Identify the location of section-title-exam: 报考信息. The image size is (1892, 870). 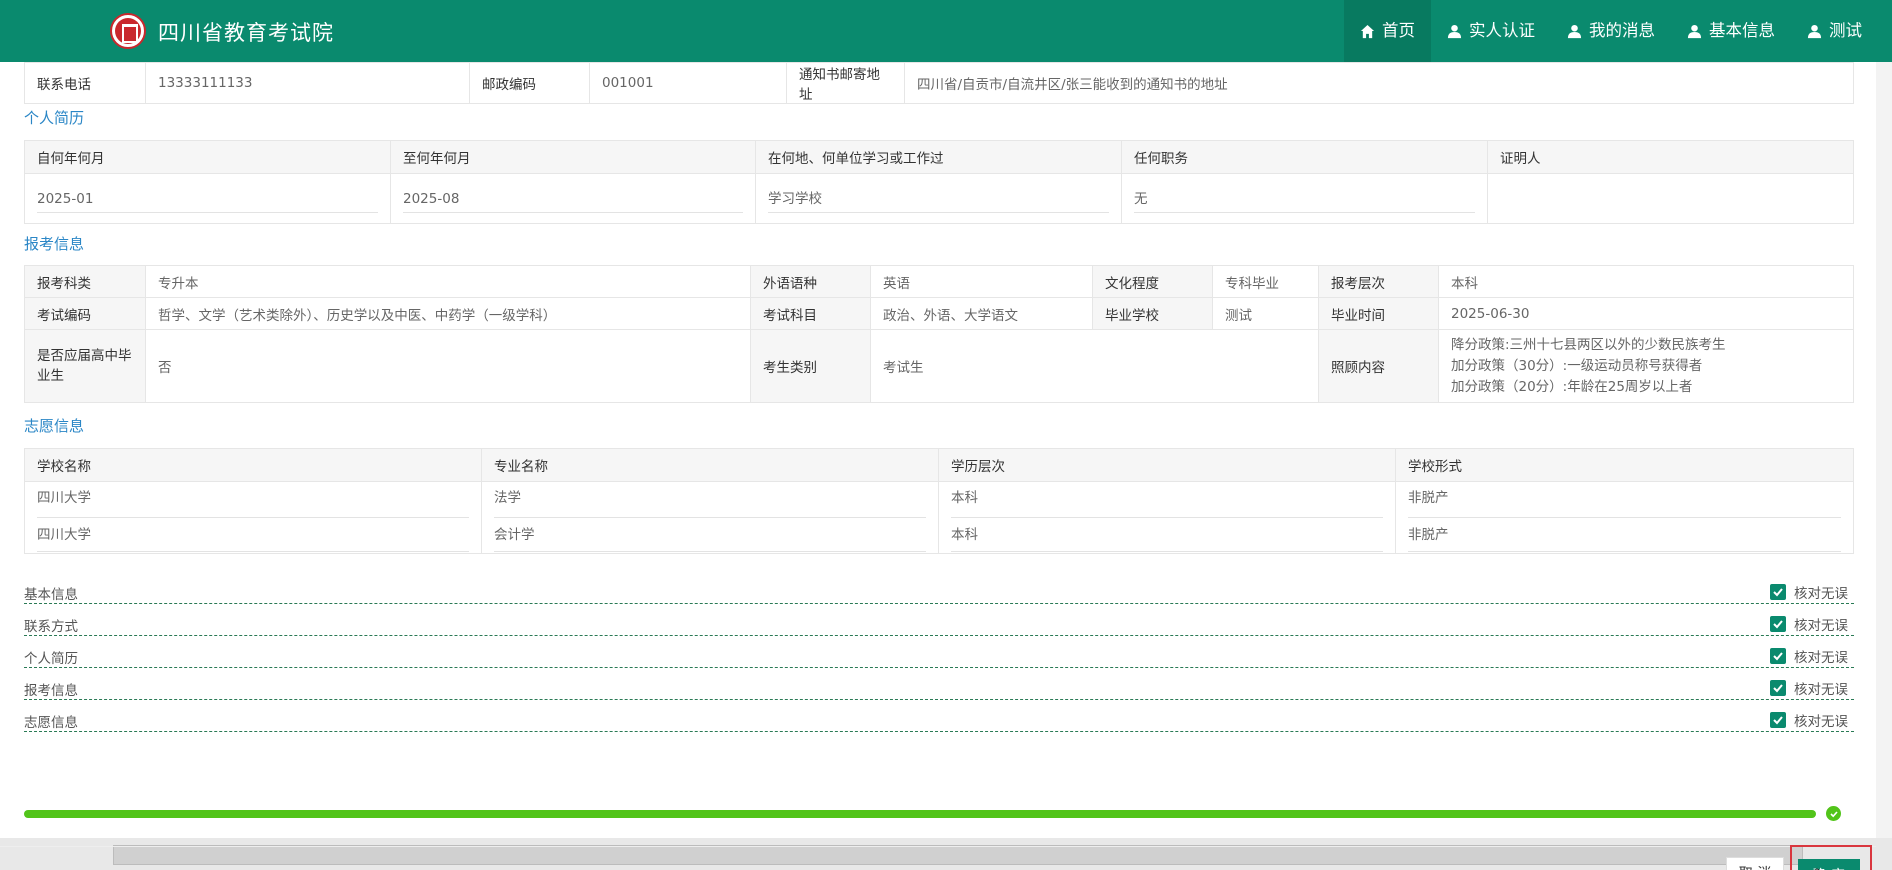
(54, 244).